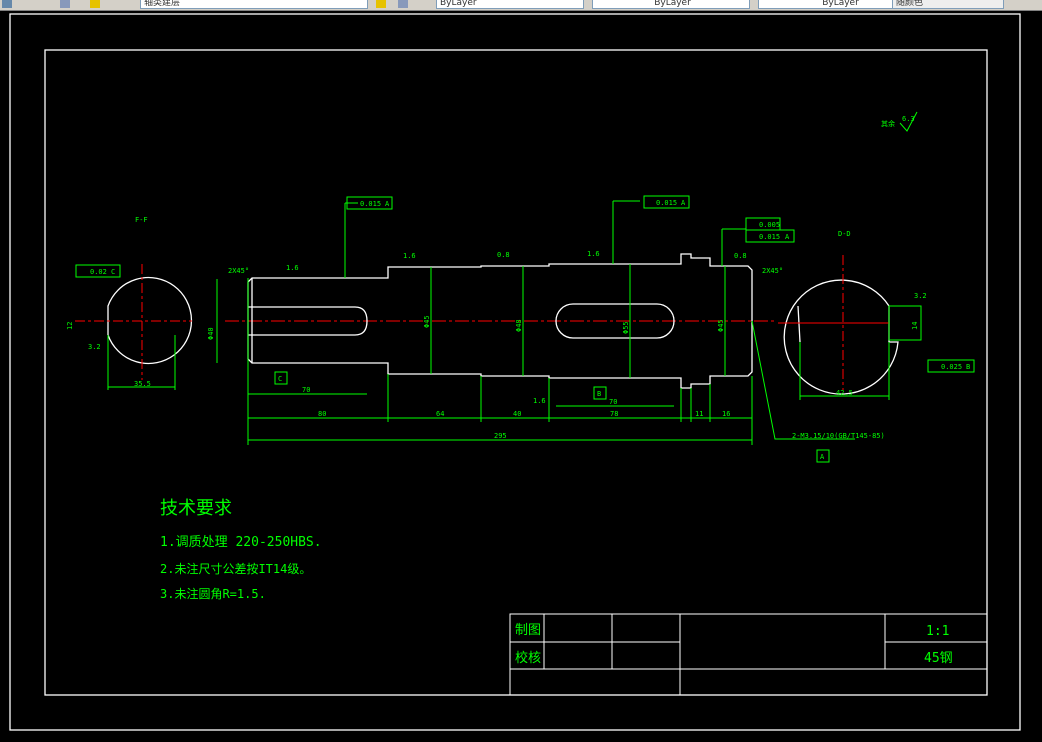 Image resolution: width=1042 pixels, height=742 pixels. What do you see at coordinates (968, 367) in the screenshot?
I see `svg-text: B` at bounding box center [968, 367].